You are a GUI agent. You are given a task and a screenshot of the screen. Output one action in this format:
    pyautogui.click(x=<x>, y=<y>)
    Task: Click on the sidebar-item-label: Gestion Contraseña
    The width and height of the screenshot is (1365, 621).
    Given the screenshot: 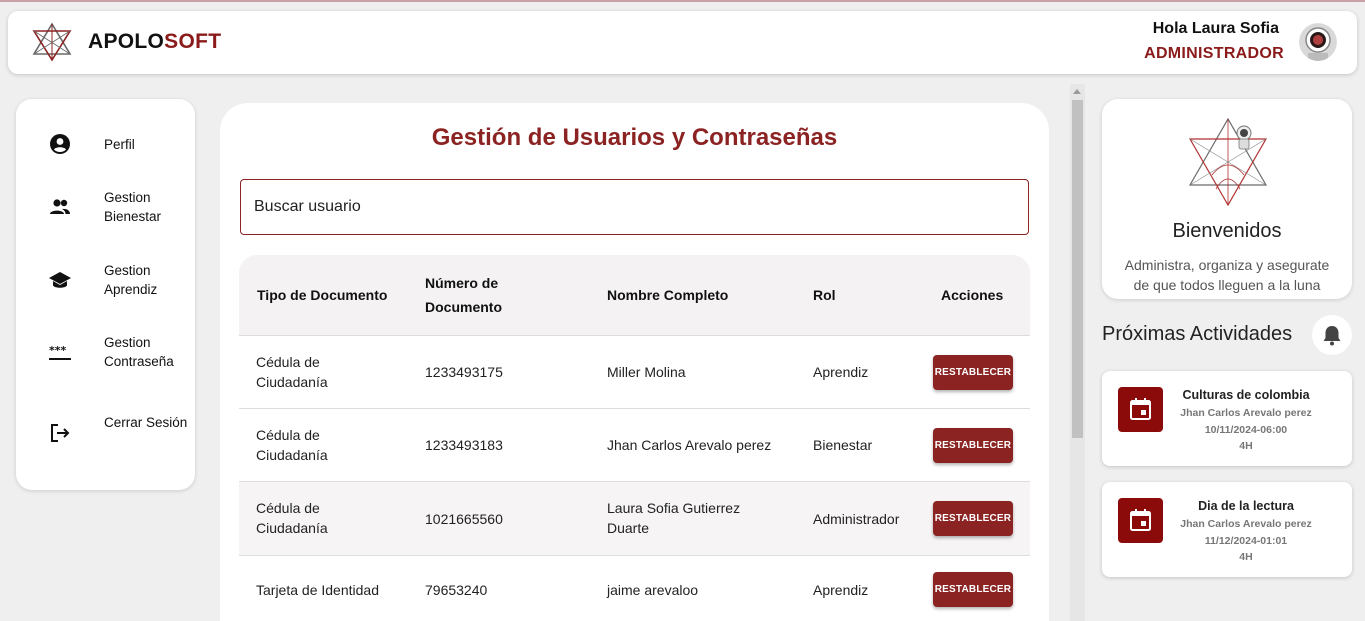 What is the action you would take?
    pyautogui.click(x=139, y=352)
    